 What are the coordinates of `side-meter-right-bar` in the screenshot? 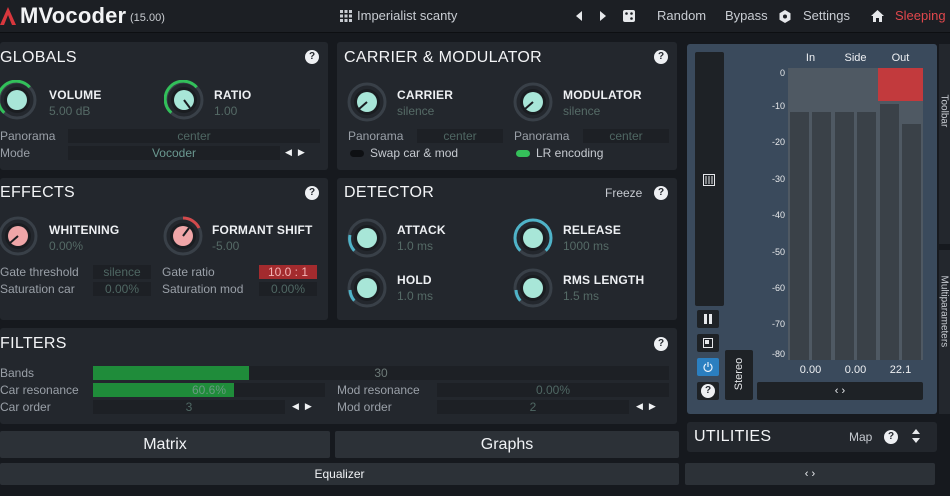 It's located at (866, 236).